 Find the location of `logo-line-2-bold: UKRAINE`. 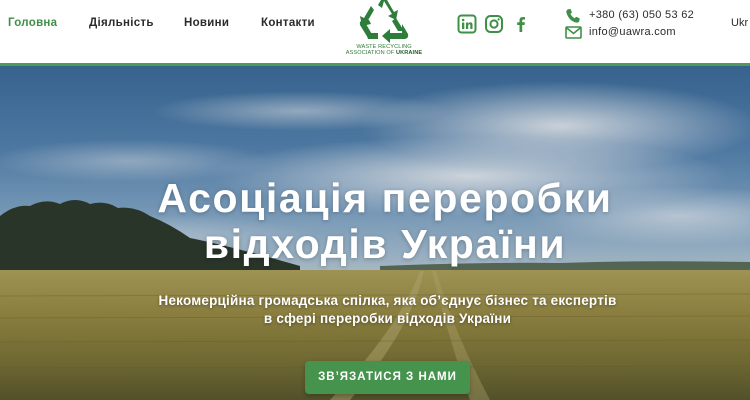

logo-line-2-bold: UKRAINE is located at coordinates (409, 53).